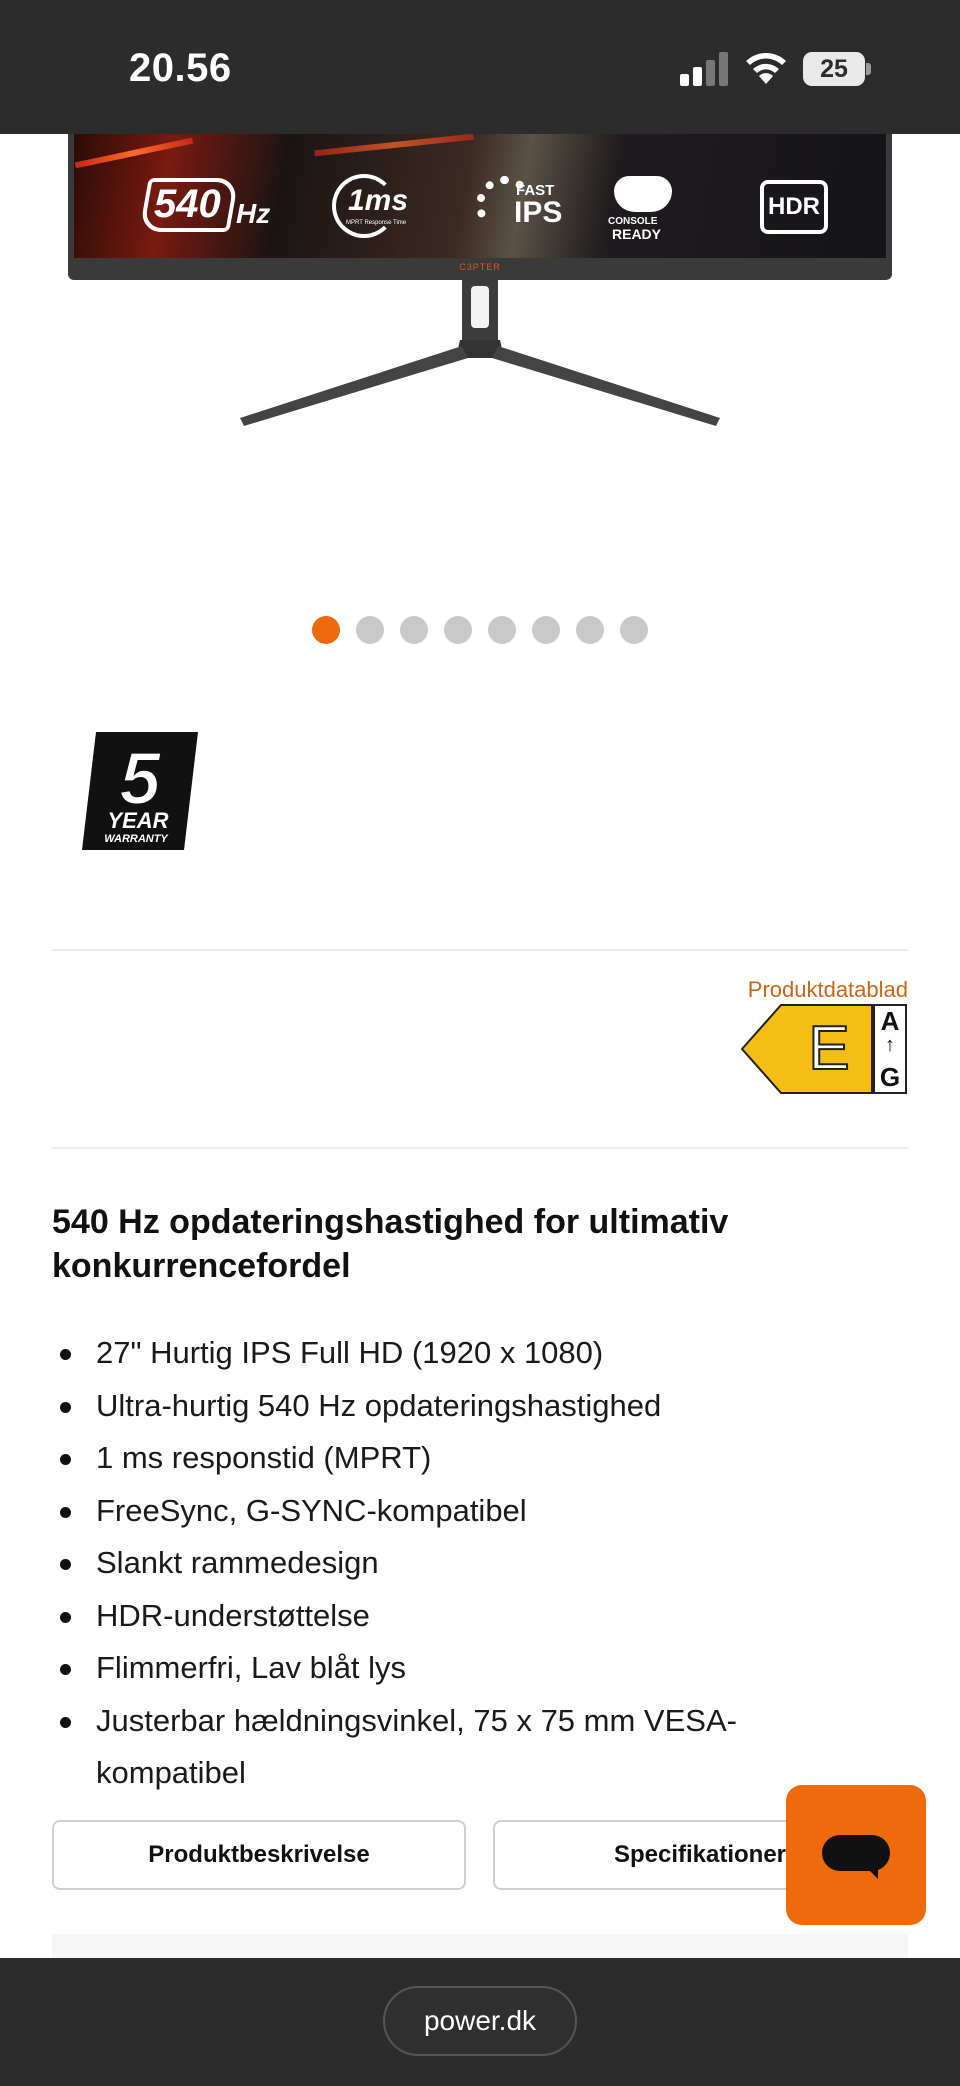  Describe the element at coordinates (467, 1616) in the screenshot. I see `list-item: HDR-understøttelse` at that location.